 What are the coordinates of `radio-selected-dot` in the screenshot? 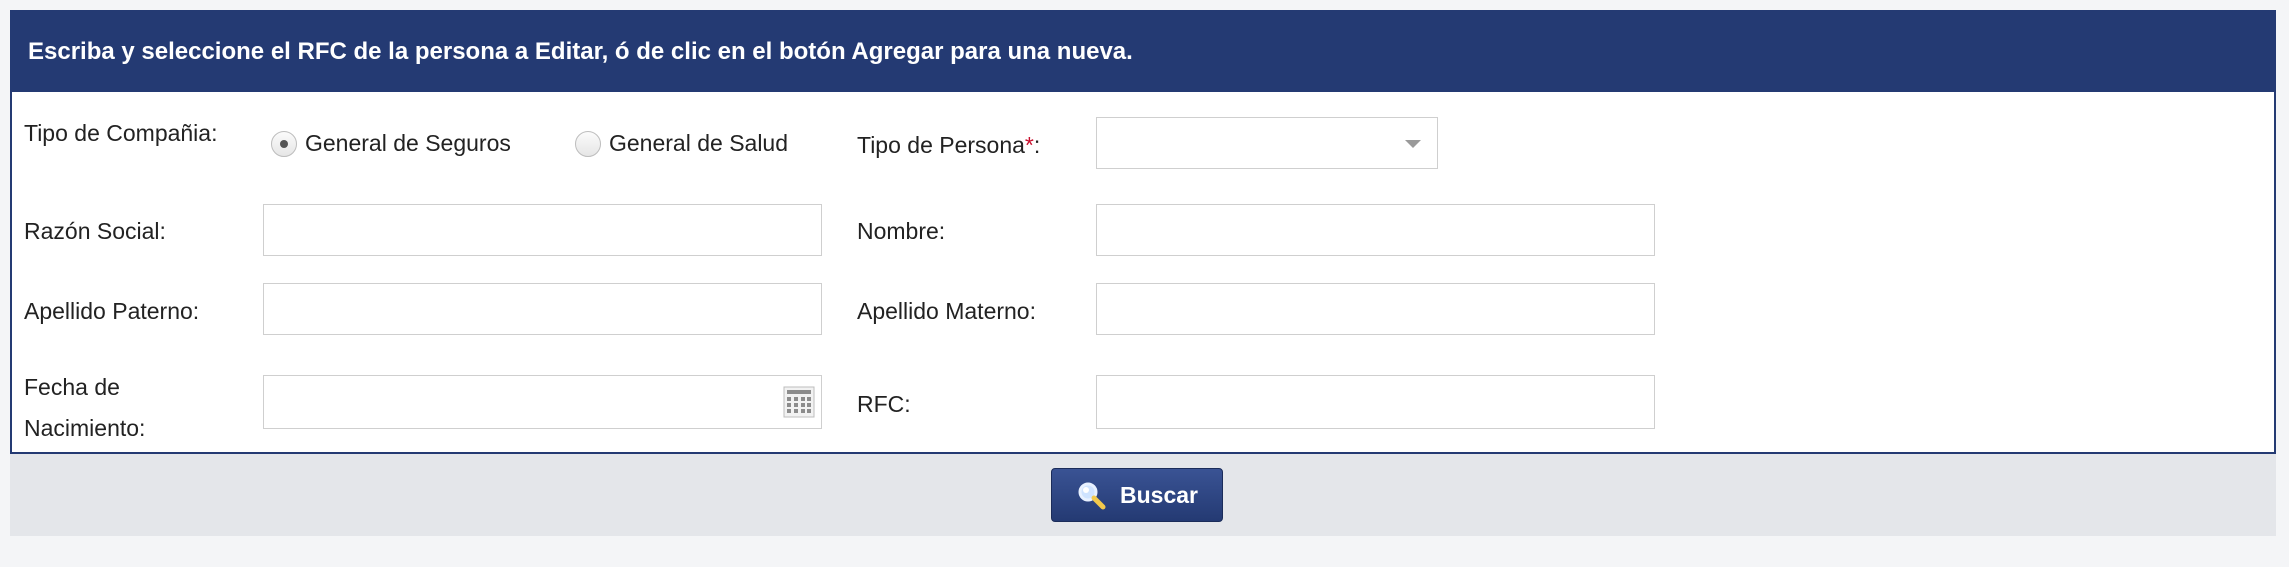 It's located at (284, 143).